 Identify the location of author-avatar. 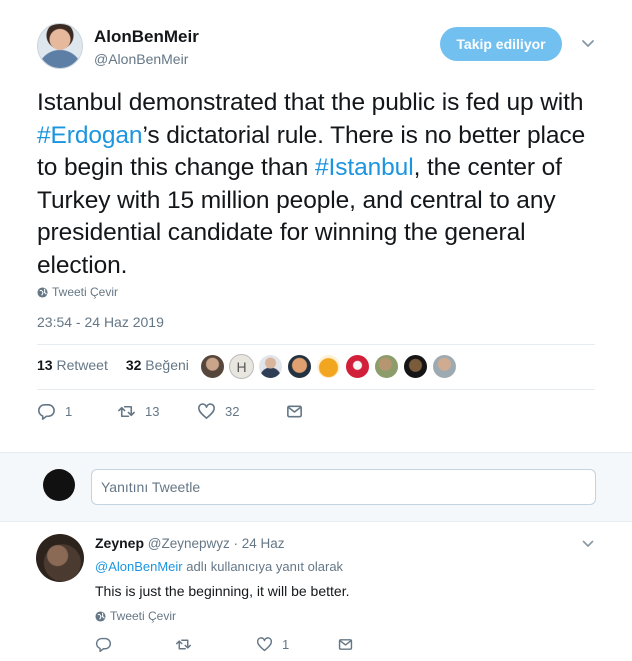
(60, 46).